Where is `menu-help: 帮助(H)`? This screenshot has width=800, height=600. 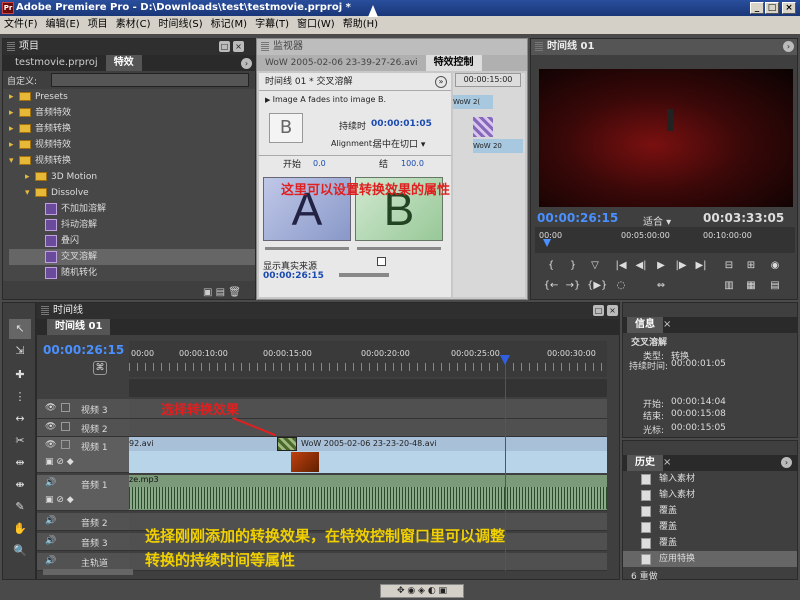
menu-help: 帮助(H) is located at coordinates (360, 25).